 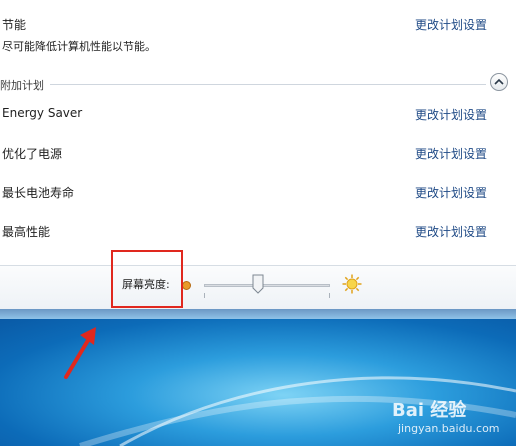 What do you see at coordinates (258, 284) in the screenshot?
I see `brightness-slider-thumb` at bounding box center [258, 284].